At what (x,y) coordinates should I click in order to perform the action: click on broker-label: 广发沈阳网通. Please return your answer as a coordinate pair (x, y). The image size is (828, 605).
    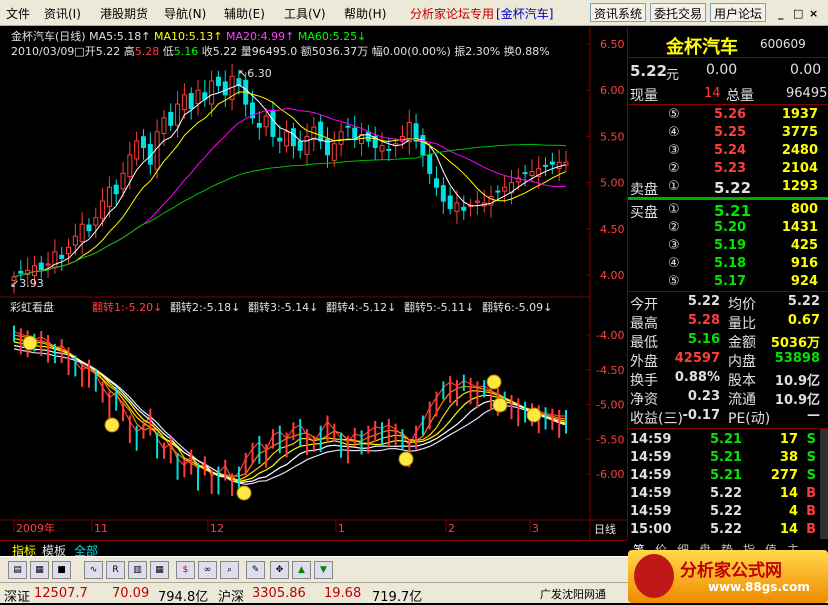
    Looking at the image, I should click on (573, 594).